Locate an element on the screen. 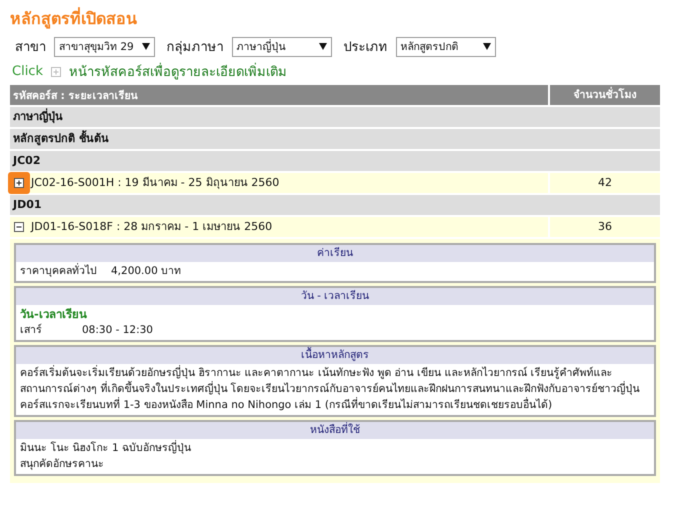 The height and width of the screenshot is (523, 680). section-heading: วัน - เวลาเรียน is located at coordinates (335, 296).